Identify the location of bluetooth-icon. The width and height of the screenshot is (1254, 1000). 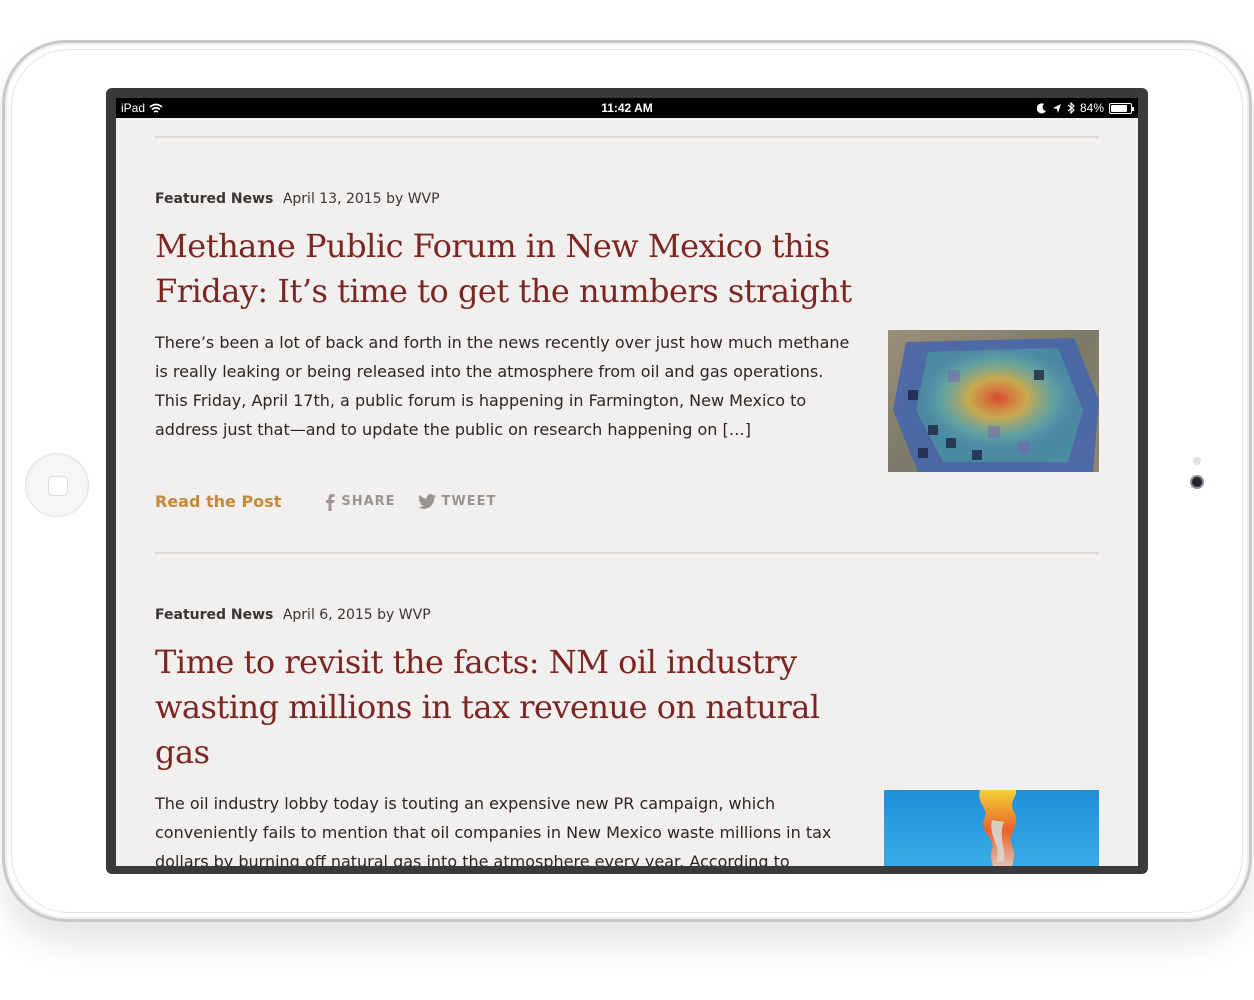
(1071, 108).